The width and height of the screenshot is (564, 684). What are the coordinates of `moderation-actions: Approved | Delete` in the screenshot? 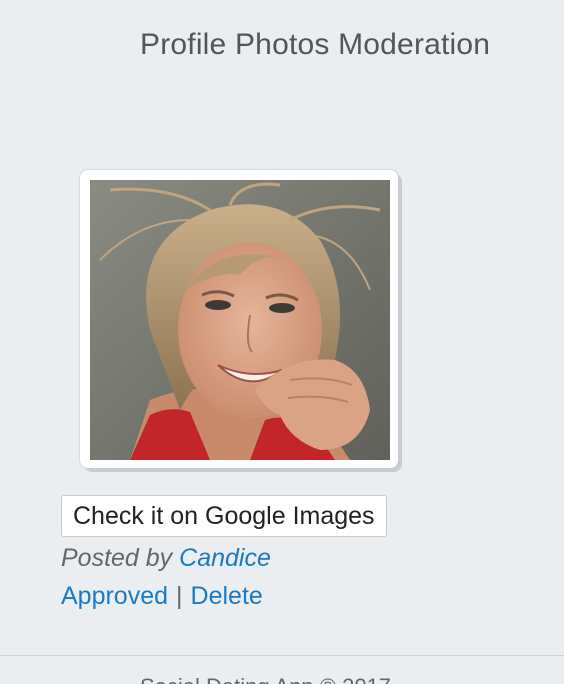 It's located at (162, 596).